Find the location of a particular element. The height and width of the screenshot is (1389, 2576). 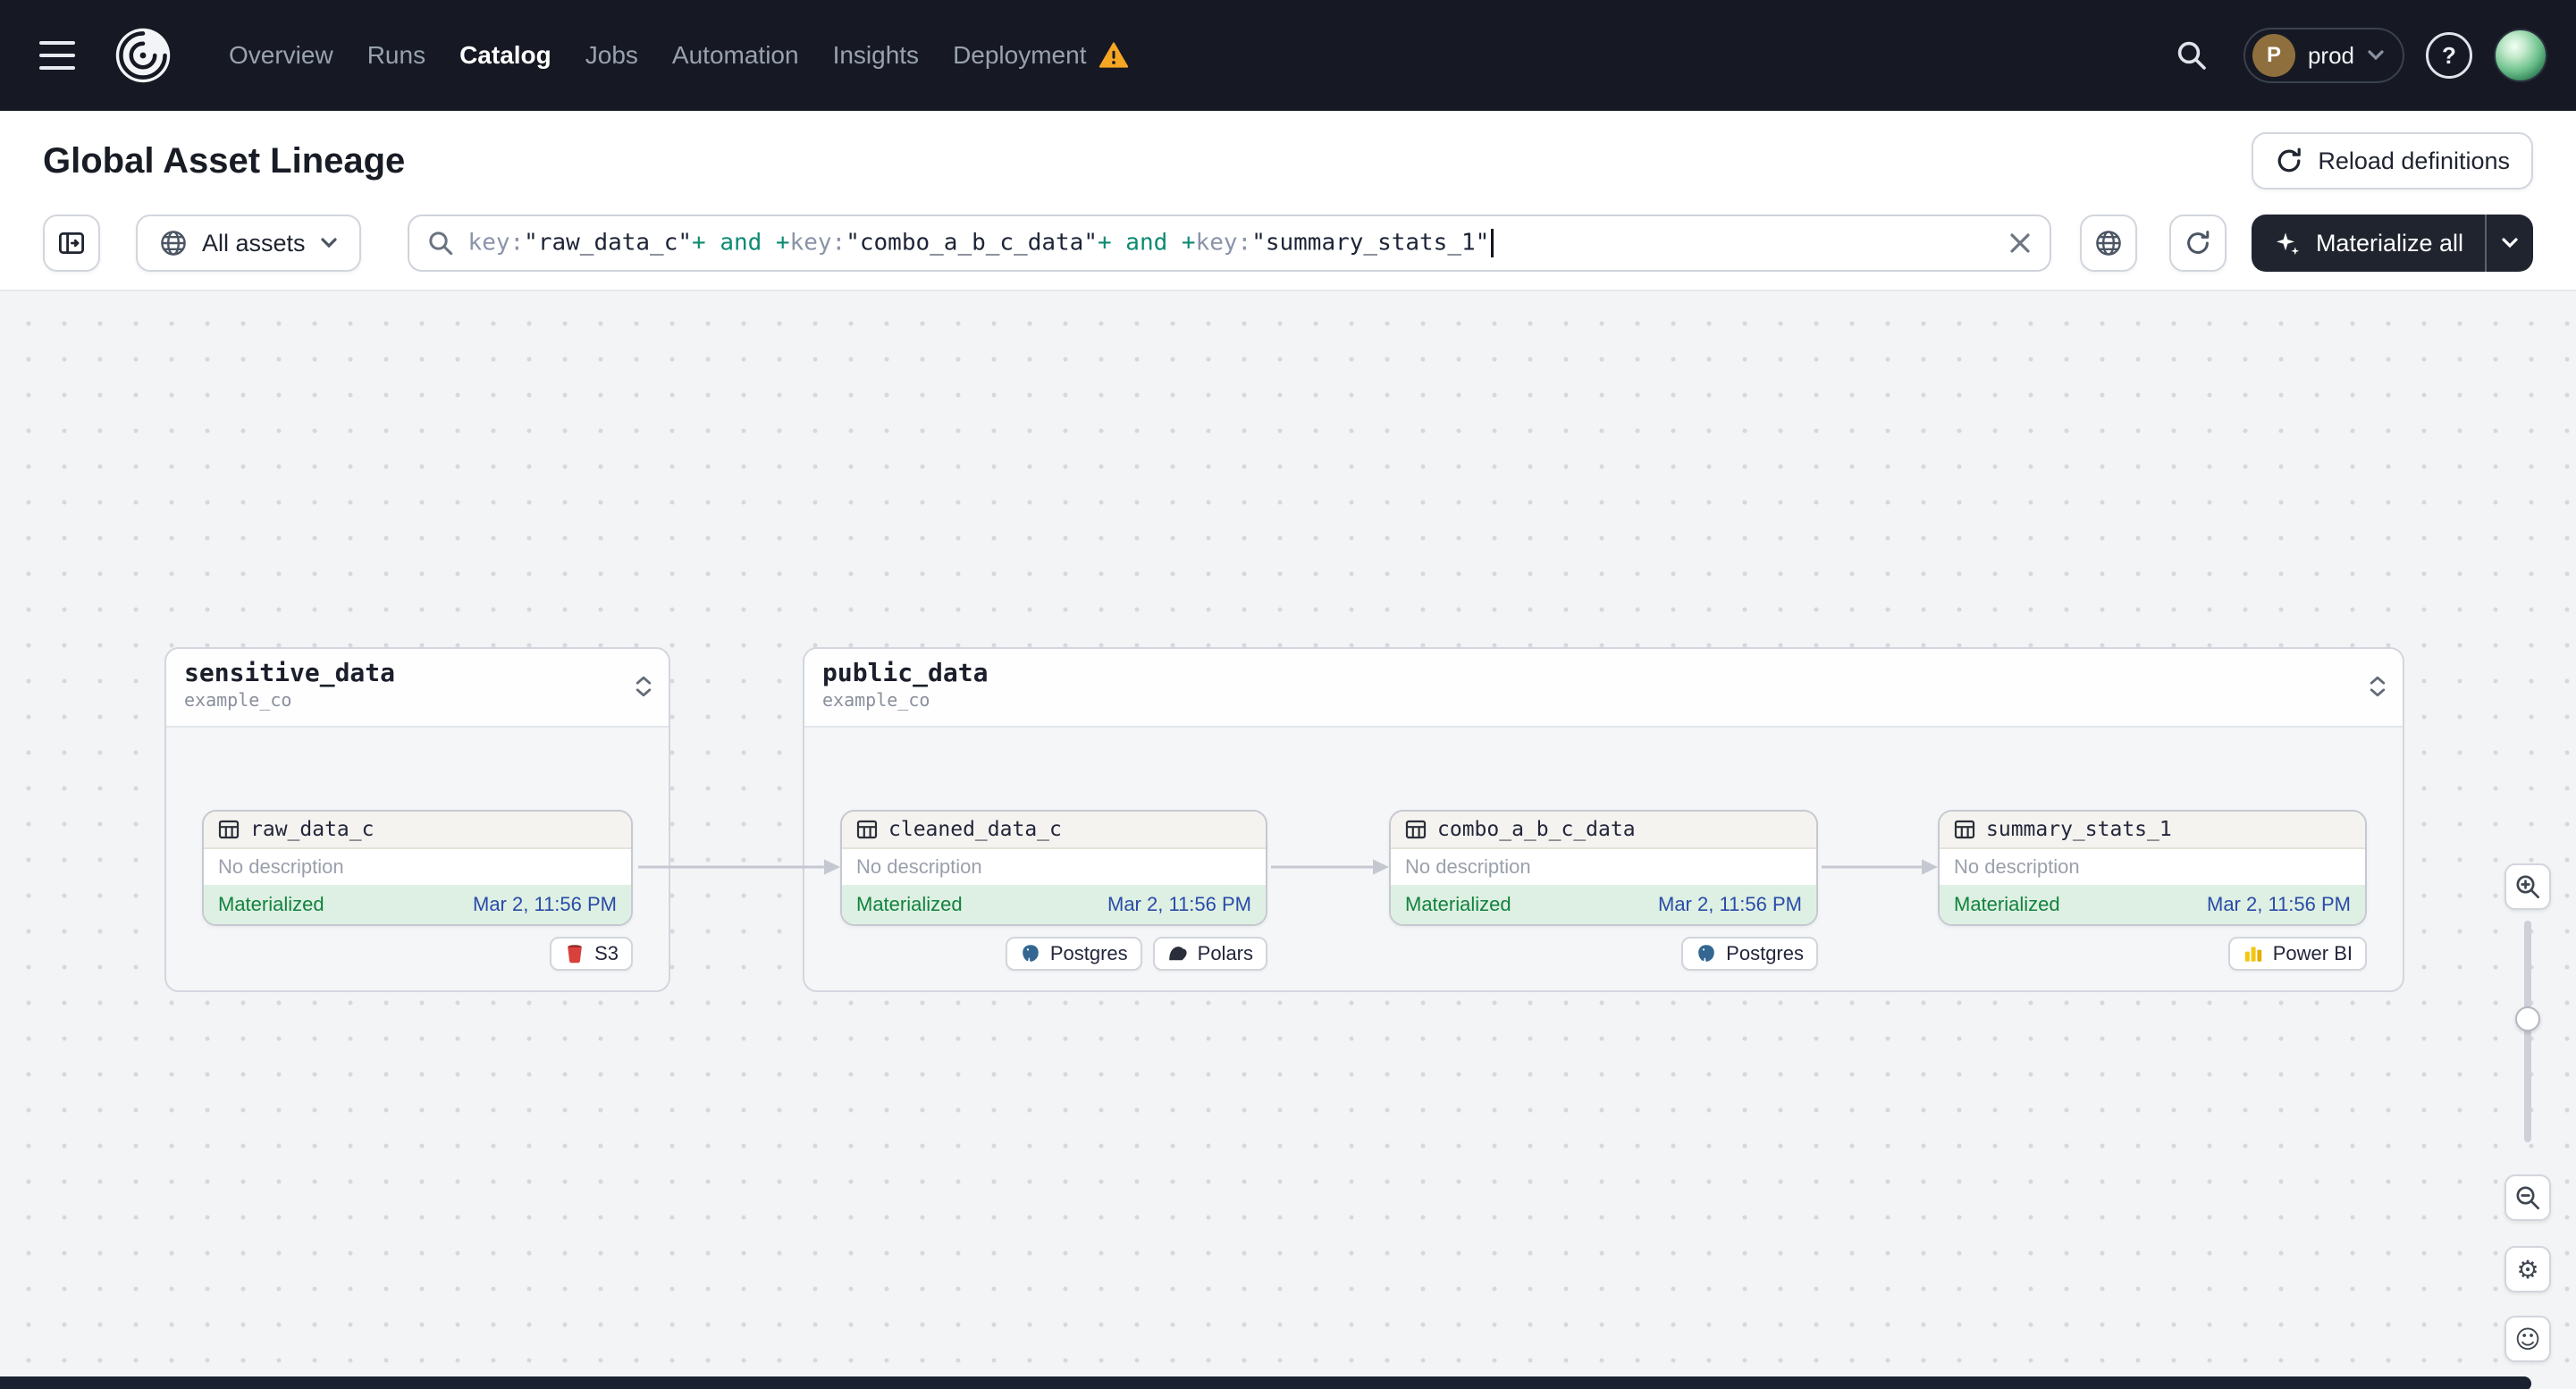

powerbi-icon is located at coordinates (2253, 954).